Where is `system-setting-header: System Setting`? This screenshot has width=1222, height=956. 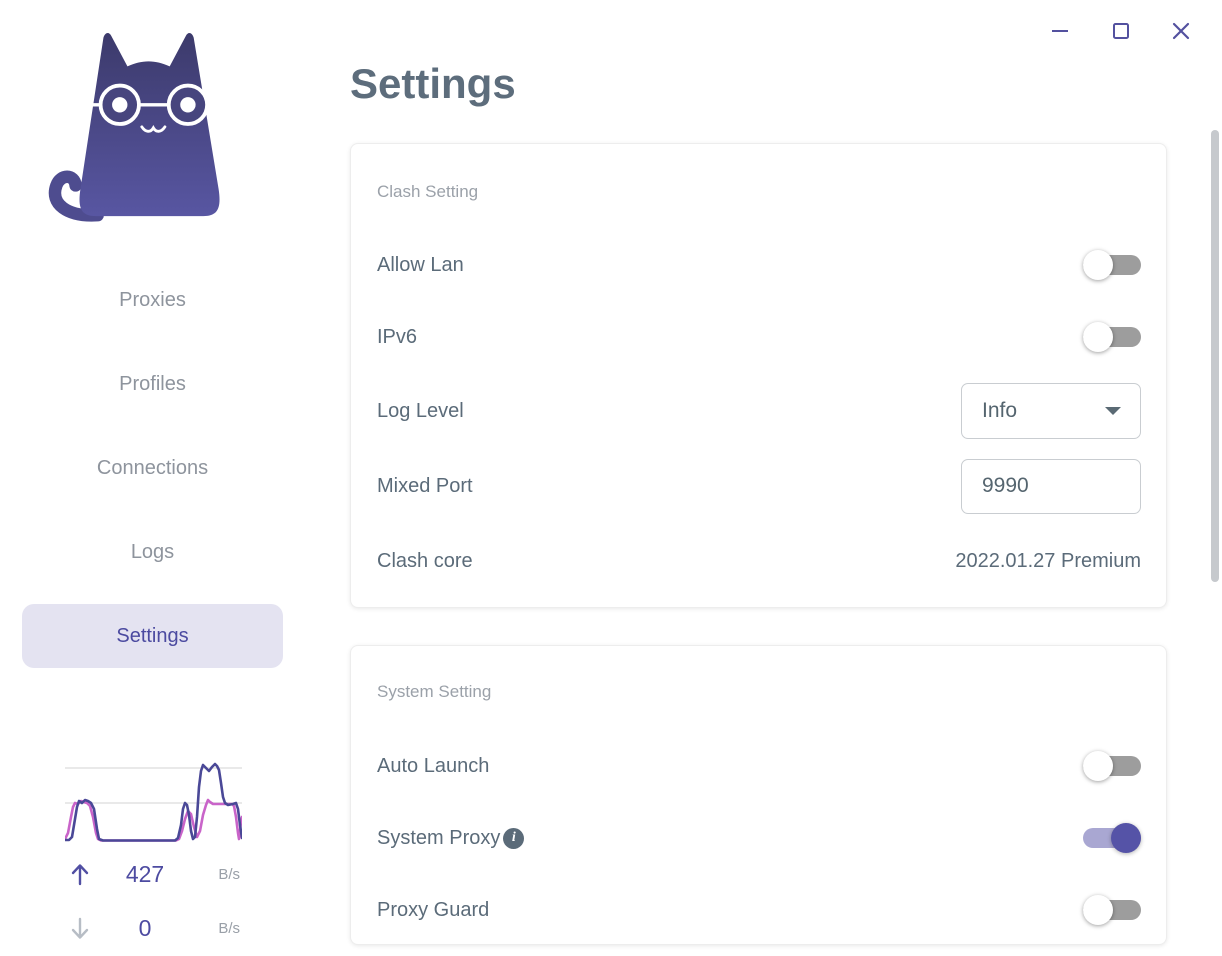
system-setting-header: System Setting is located at coordinates (434, 691).